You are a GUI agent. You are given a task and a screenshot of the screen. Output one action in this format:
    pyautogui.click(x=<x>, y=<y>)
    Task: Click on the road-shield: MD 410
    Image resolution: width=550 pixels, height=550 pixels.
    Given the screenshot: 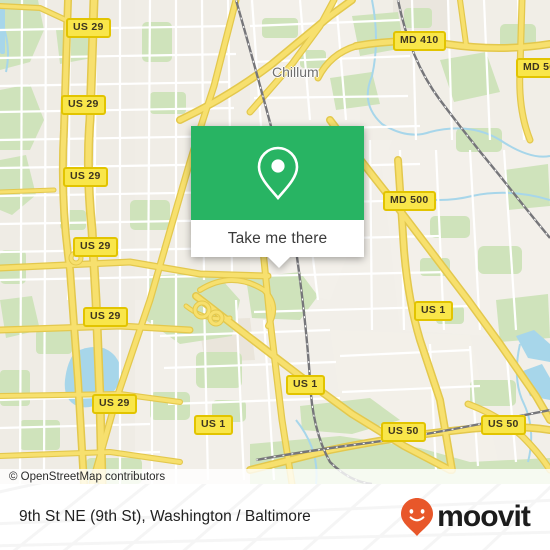 What is the action you would take?
    pyautogui.click(x=419, y=41)
    